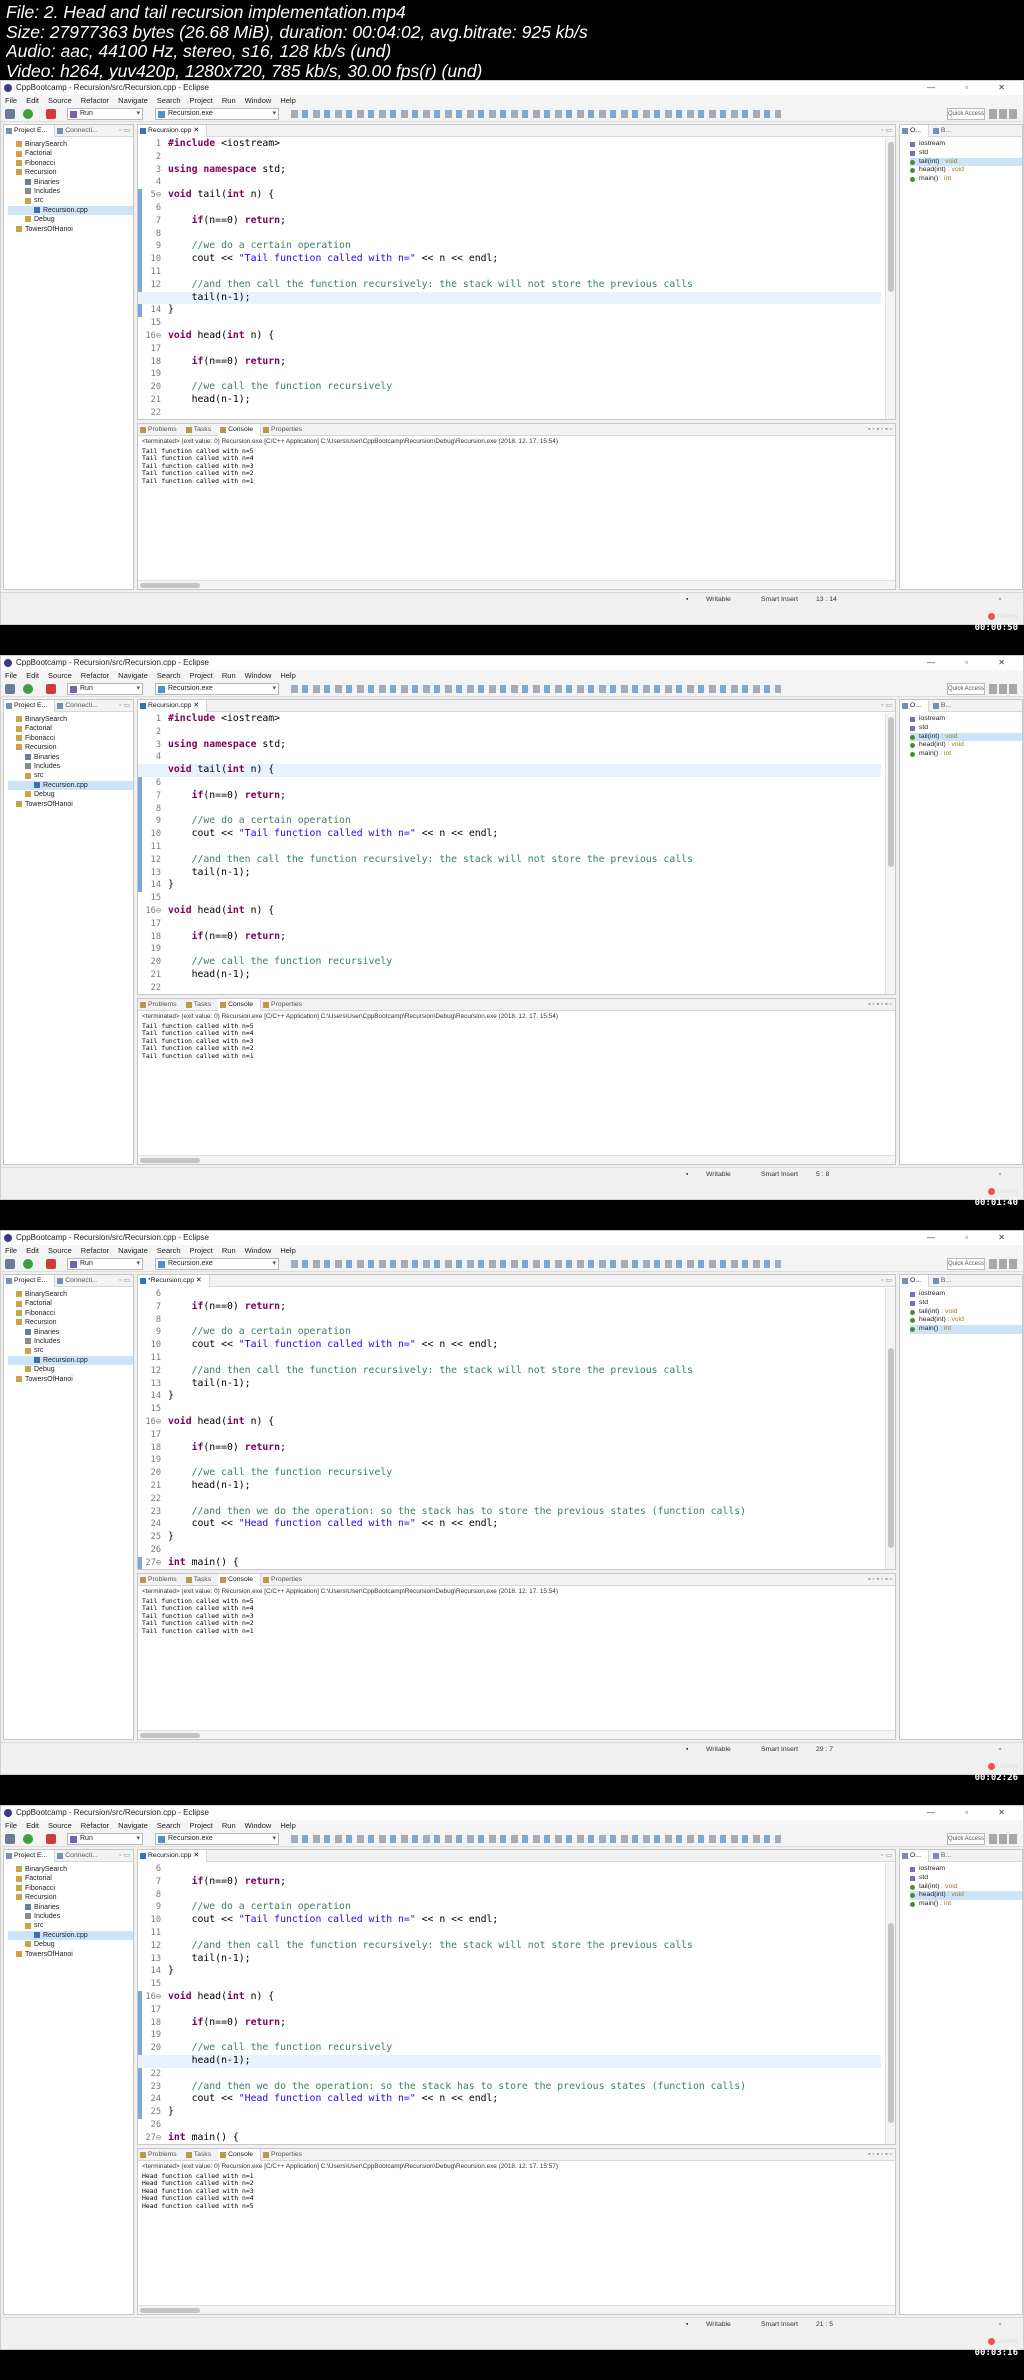  What do you see at coordinates (201, 430) in the screenshot?
I see `tab-tasks: Tasks` at bounding box center [201, 430].